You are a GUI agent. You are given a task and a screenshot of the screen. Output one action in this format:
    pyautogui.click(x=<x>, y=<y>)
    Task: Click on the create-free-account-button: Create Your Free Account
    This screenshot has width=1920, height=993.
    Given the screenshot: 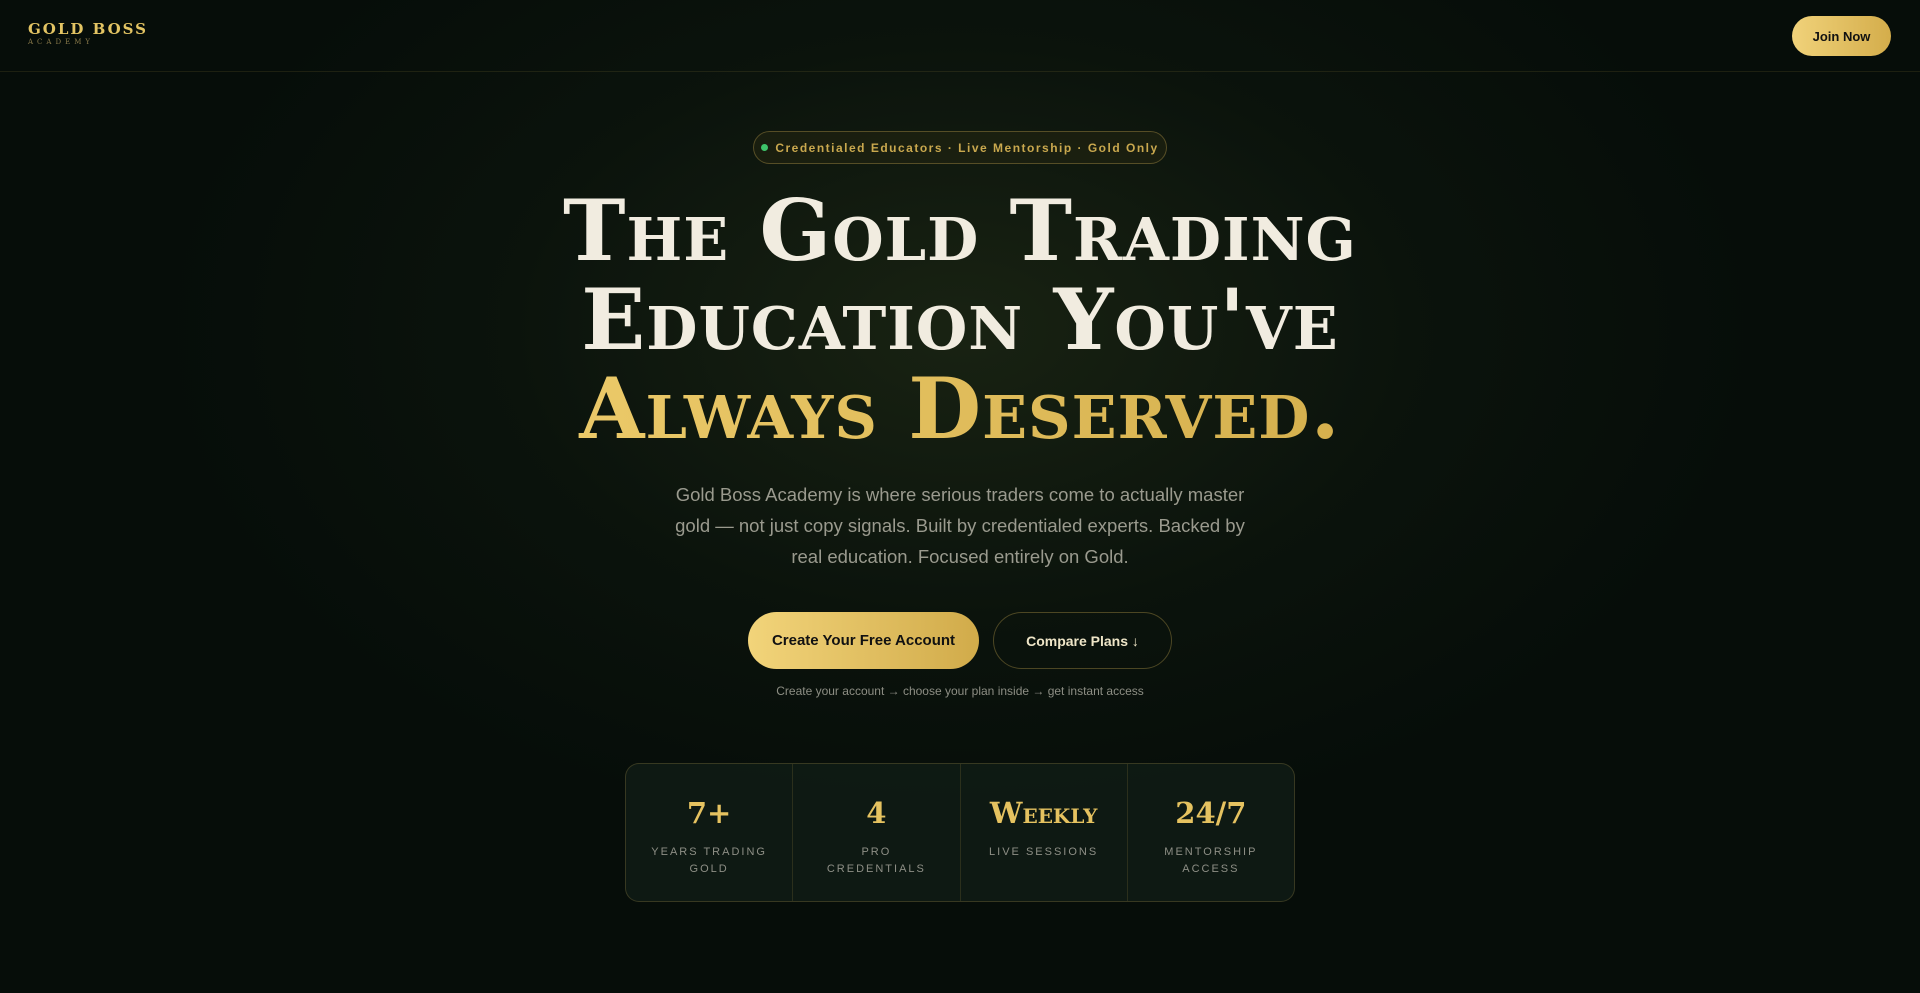 What is the action you would take?
    pyautogui.click(x=863, y=640)
    